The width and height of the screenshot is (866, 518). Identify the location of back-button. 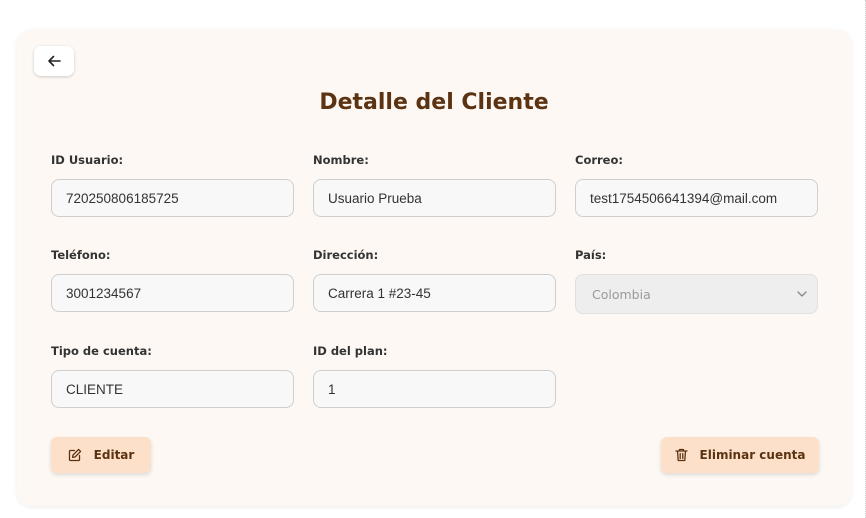
(54, 61).